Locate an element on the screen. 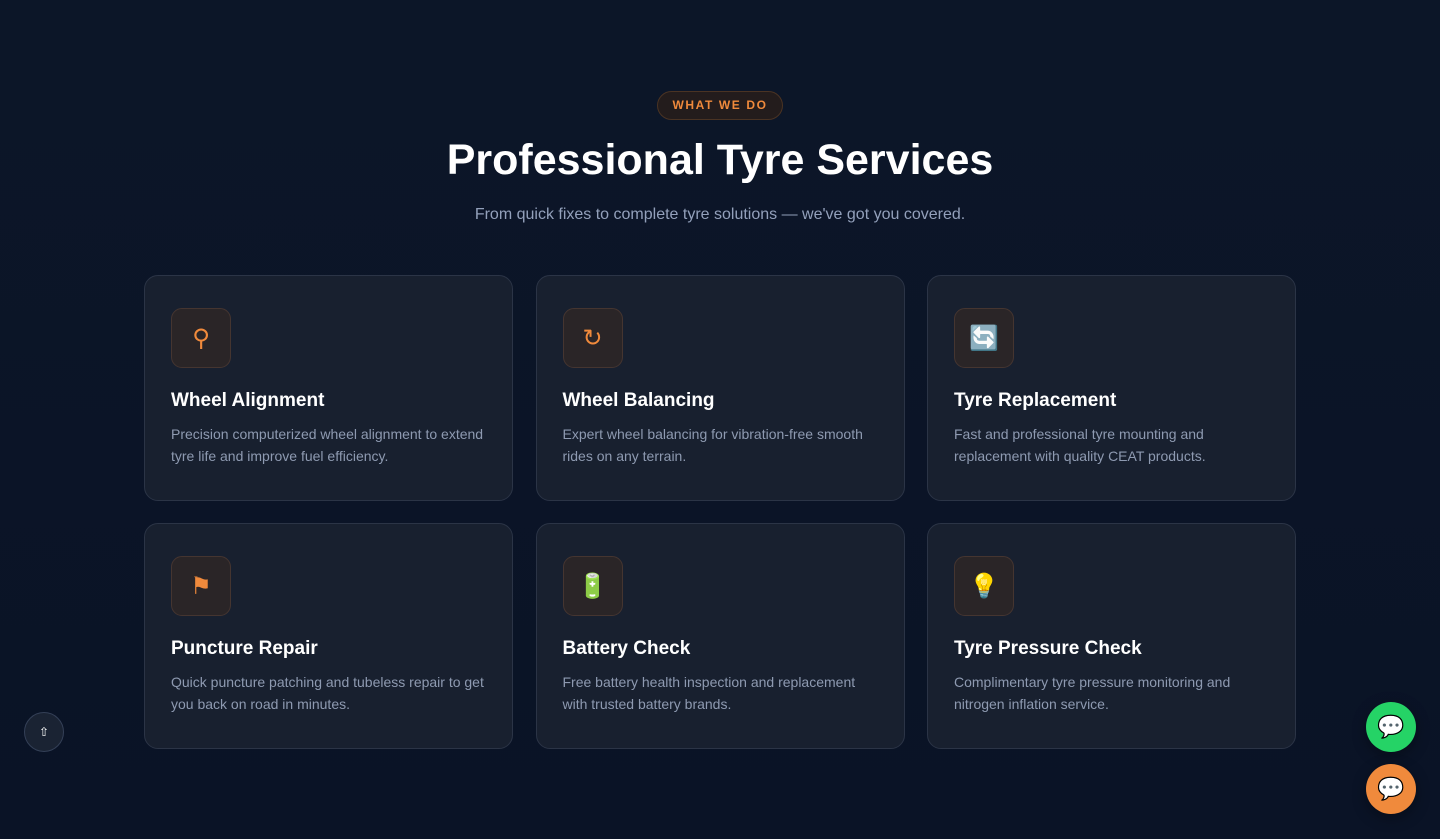 The image size is (1440, 839). whatsapp-button: 💬 is located at coordinates (1391, 727).